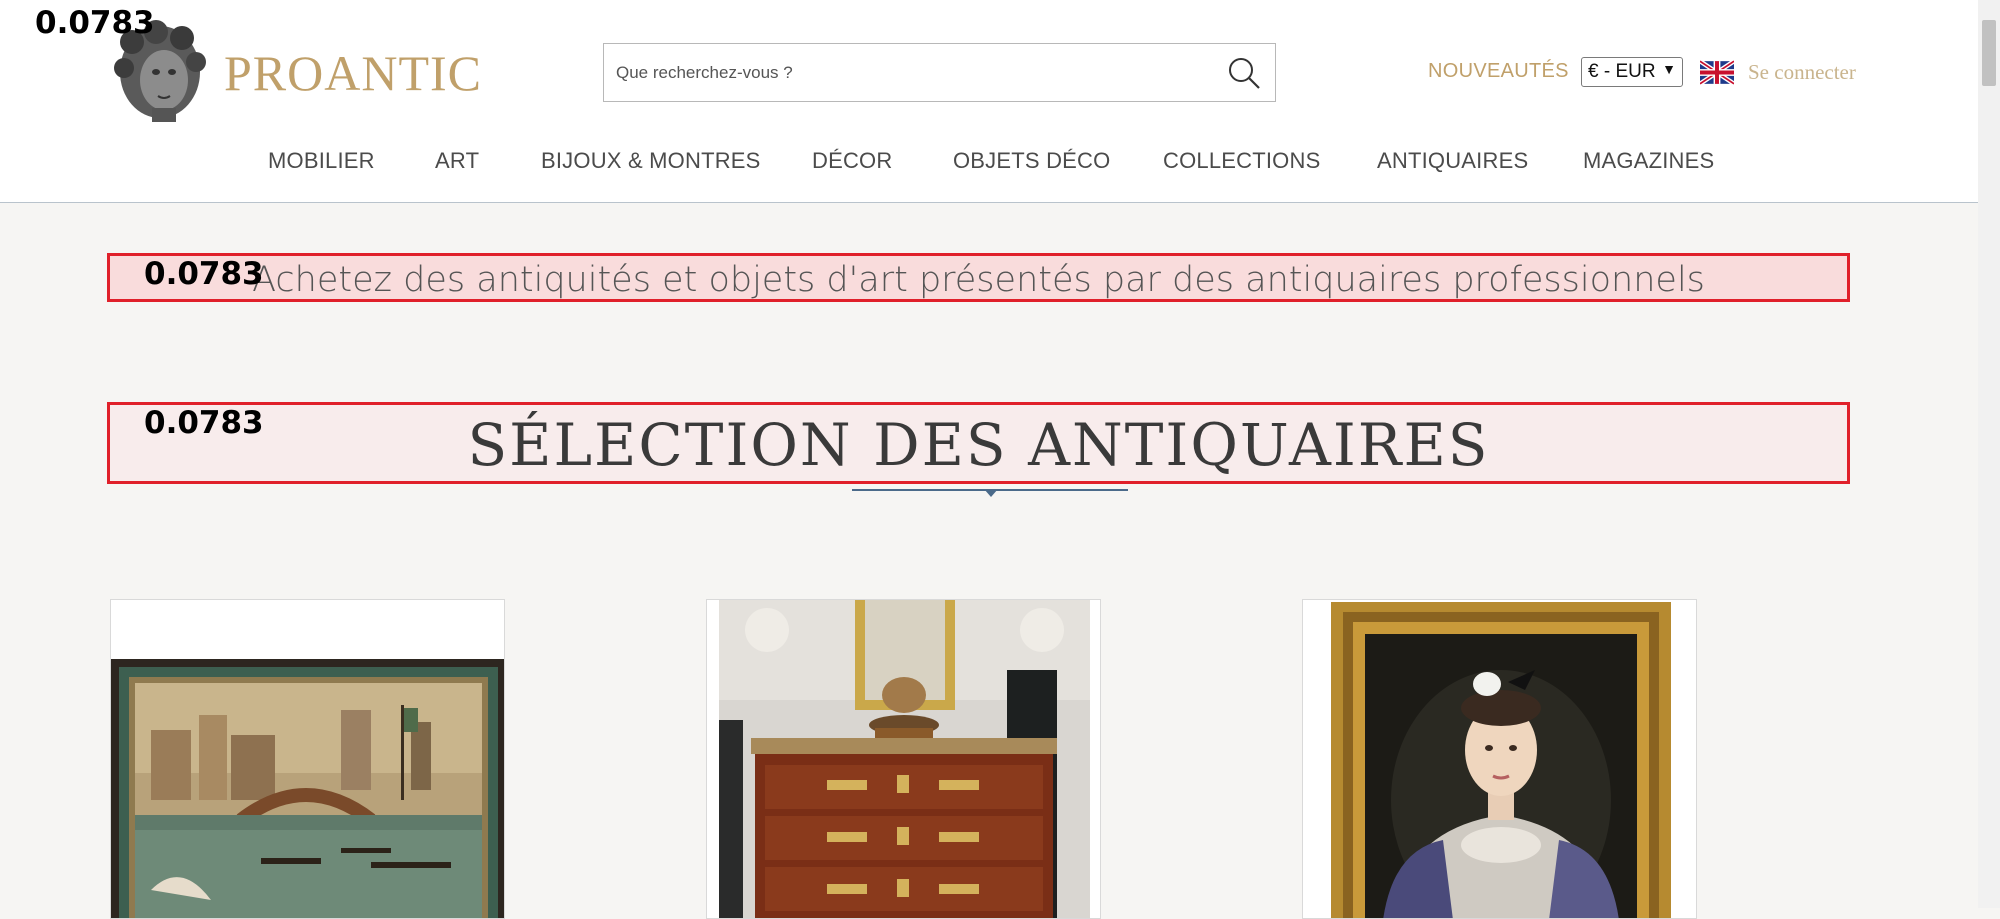 Image resolution: width=2000 pixels, height=919 pixels. Describe the element at coordinates (1452, 161) in the screenshot. I see `nav-item-antiquaires: ANTIQUAIRES` at that location.